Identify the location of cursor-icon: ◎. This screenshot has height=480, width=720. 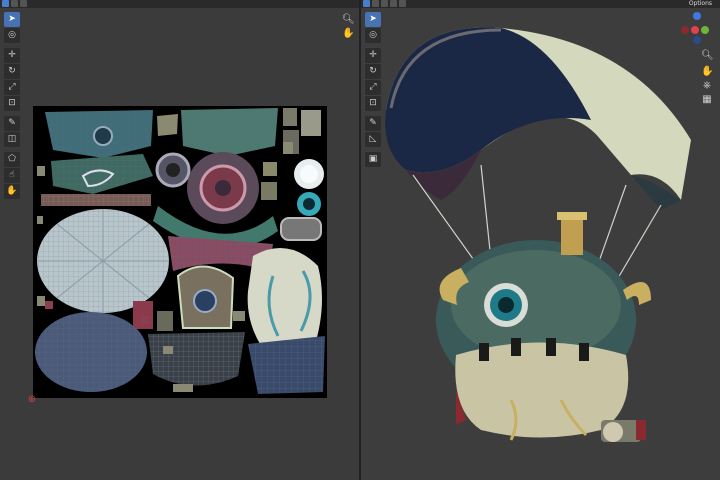
(12, 35).